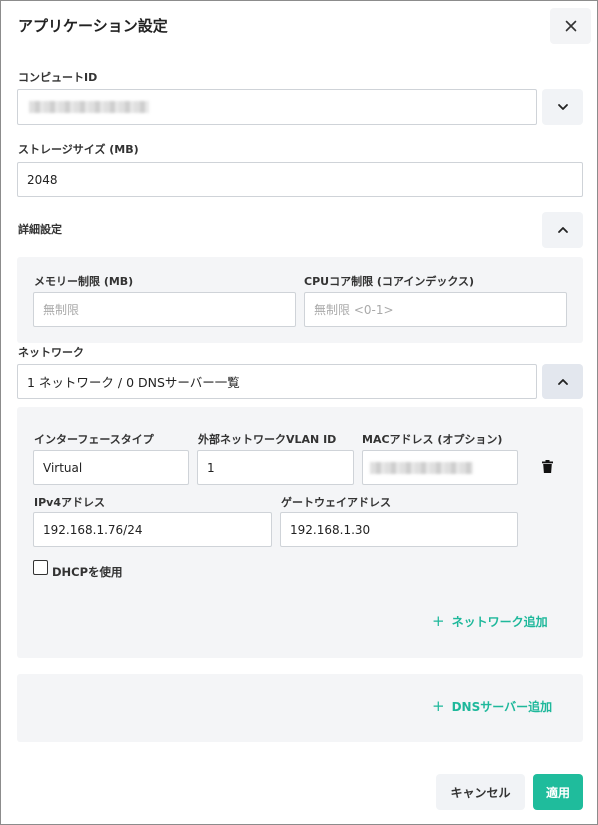 The width and height of the screenshot is (598, 825). What do you see at coordinates (40, 567) in the screenshot?
I see `dhcp-checkbox` at bounding box center [40, 567].